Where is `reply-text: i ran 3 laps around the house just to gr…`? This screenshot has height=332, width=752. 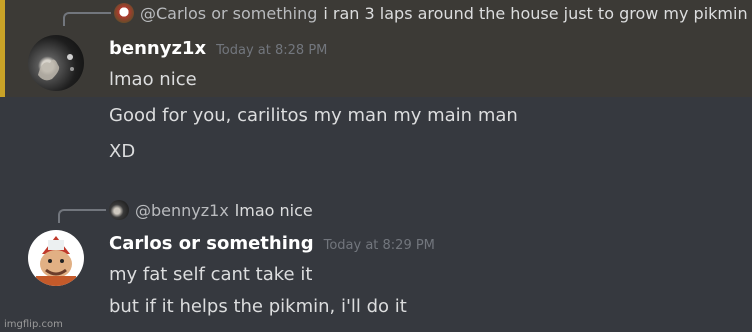
reply-text: i ran 3 laps around the house just to gr… is located at coordinates (535, 13).